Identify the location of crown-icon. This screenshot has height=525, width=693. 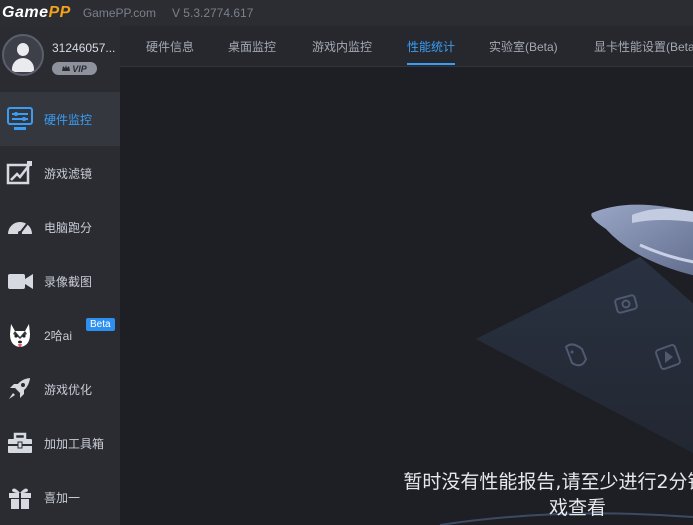
(66, 68).